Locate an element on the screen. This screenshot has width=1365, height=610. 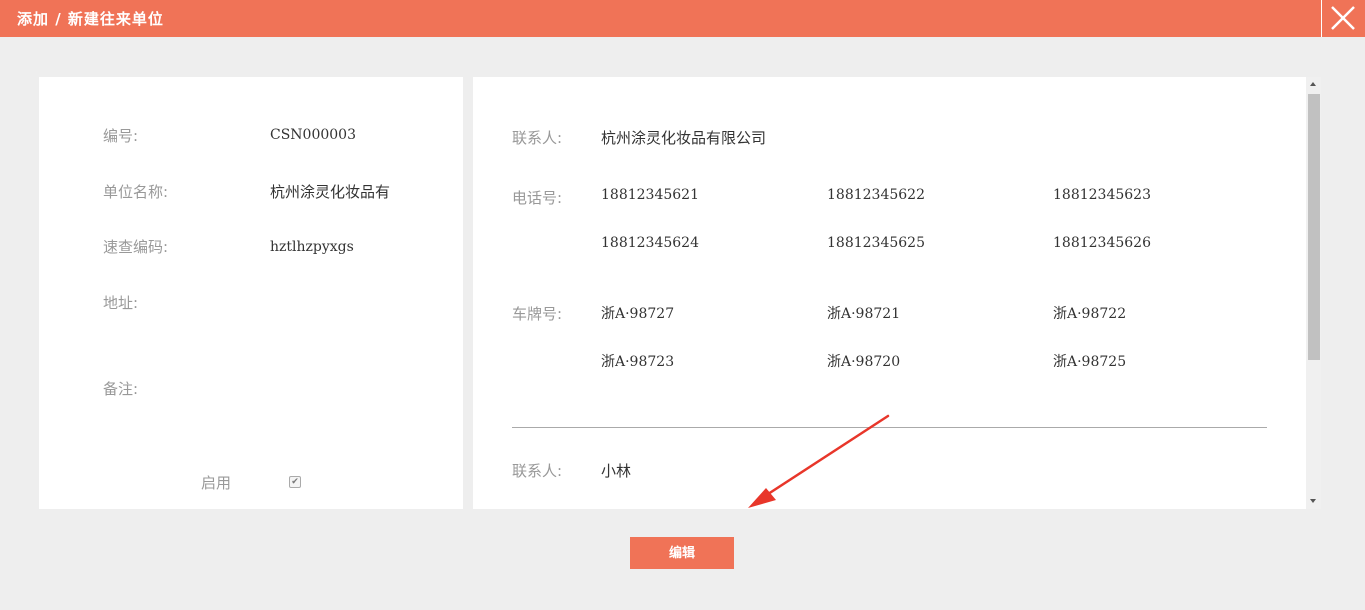
contact-name: 小林 is located at coordinates (616, 471).